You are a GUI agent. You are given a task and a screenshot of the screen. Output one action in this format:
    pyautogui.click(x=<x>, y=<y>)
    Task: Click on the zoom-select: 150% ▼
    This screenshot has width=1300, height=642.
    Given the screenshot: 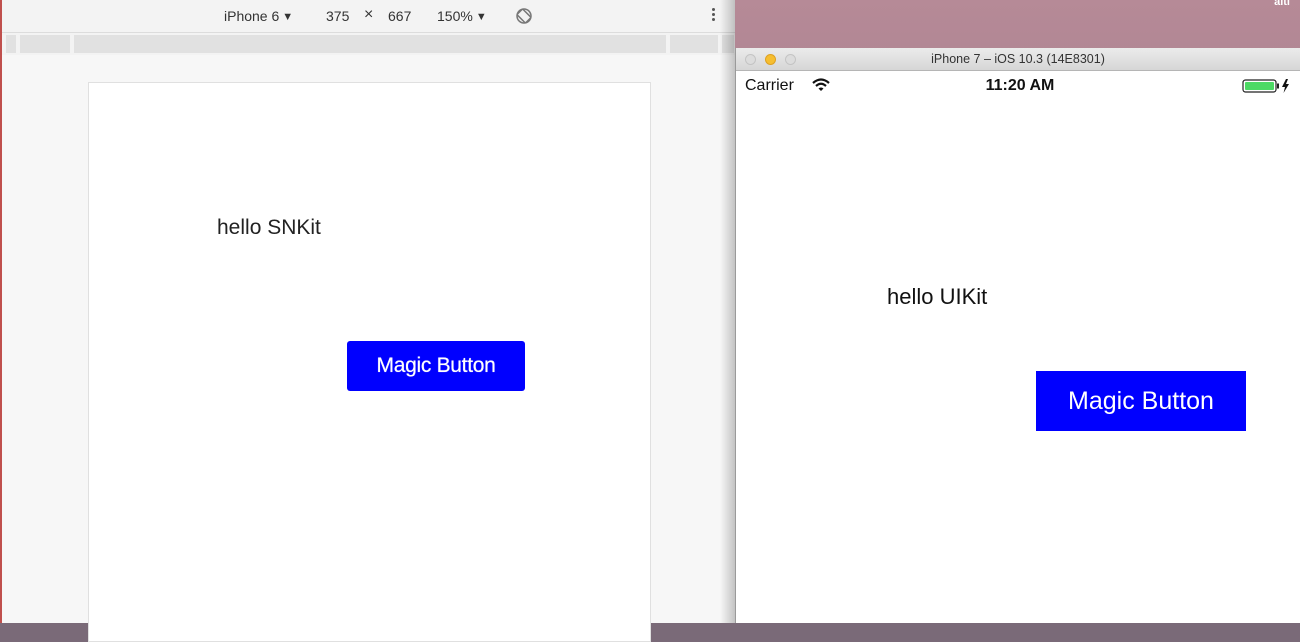 What is the action you would take?
    pyautogui.click(x=462, y=16)
    